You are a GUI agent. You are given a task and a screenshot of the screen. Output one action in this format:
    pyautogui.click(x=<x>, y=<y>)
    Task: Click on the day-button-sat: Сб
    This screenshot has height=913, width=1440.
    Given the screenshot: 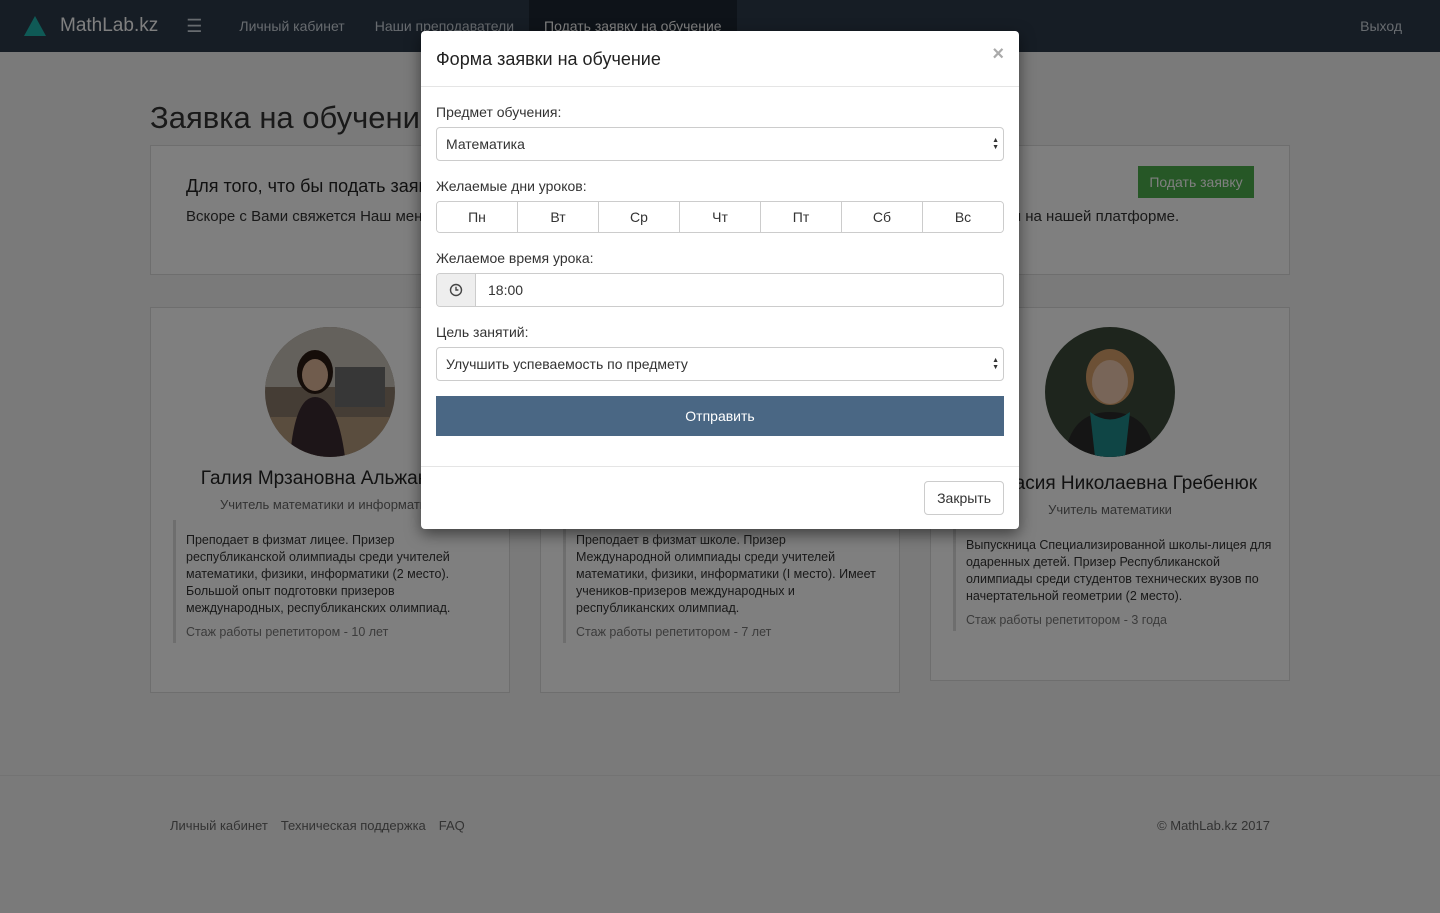 What is the action you would take?
    pyautogui.click(x=882, y=217)
    